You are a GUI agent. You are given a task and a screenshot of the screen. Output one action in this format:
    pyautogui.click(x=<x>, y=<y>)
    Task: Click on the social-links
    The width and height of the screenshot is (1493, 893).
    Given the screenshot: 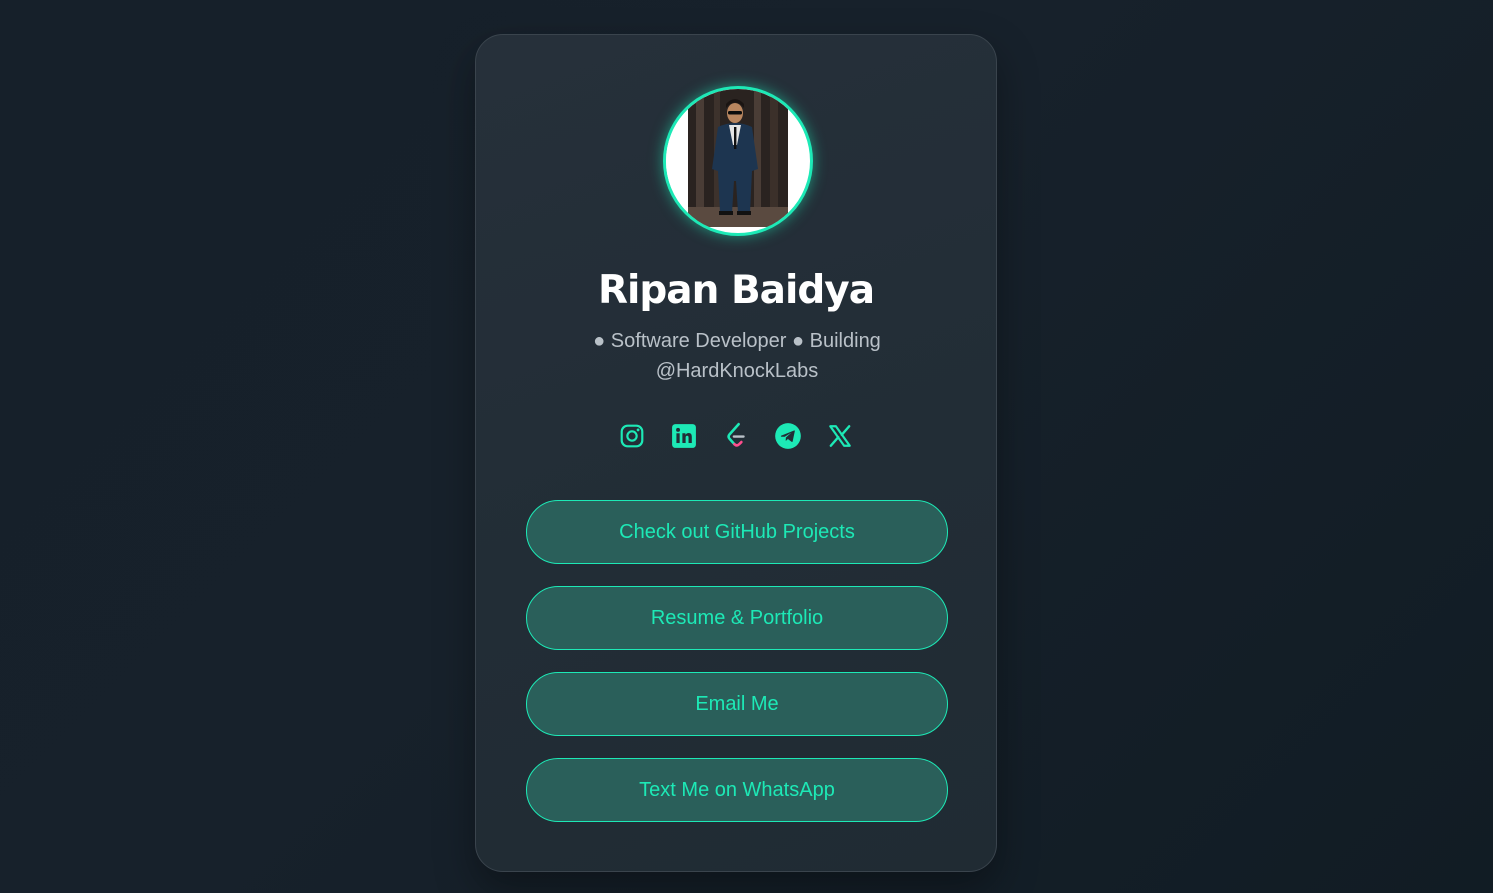 What is the action you would take?
    pyautogui.click(x=736, y=436)
    